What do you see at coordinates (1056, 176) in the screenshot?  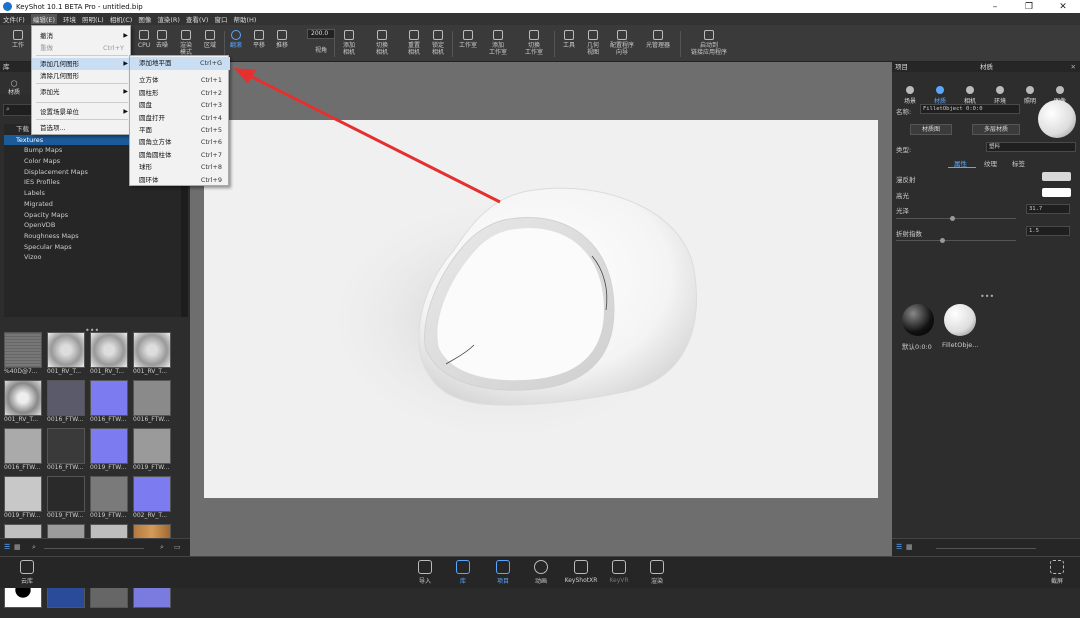 I see `diffuse-color-swatch` at bounding box center [1056, 176].